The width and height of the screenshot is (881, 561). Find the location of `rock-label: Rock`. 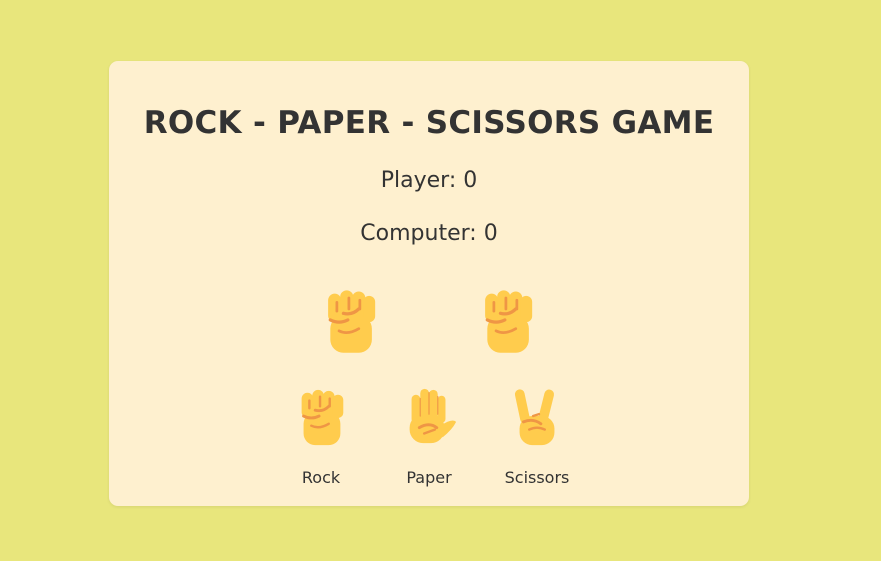

rock-label: Rock is located at coordinates (321, 477).